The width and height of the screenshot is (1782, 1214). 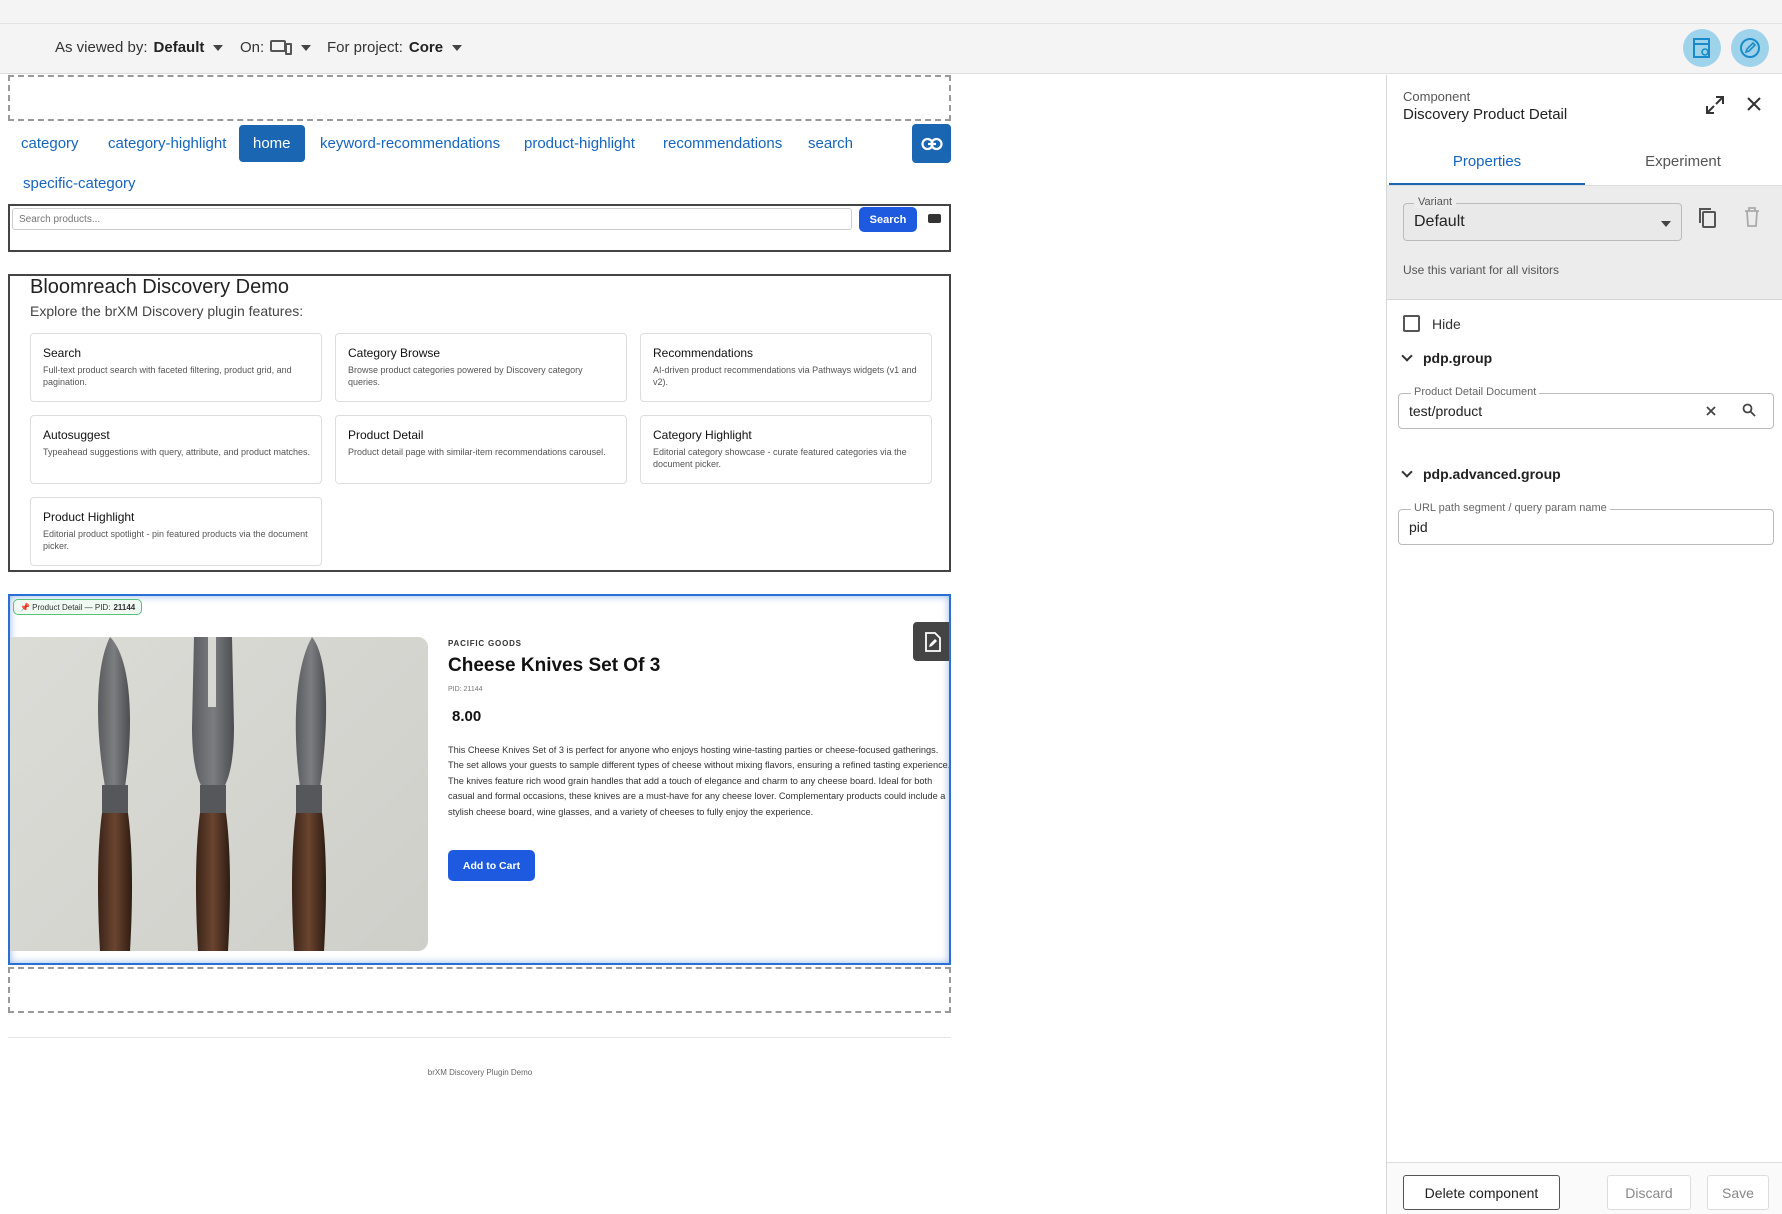 What do you see at coordinates (934, 218) in the screenshot?
I see `camera-icon` at bounding box center [934, 218].